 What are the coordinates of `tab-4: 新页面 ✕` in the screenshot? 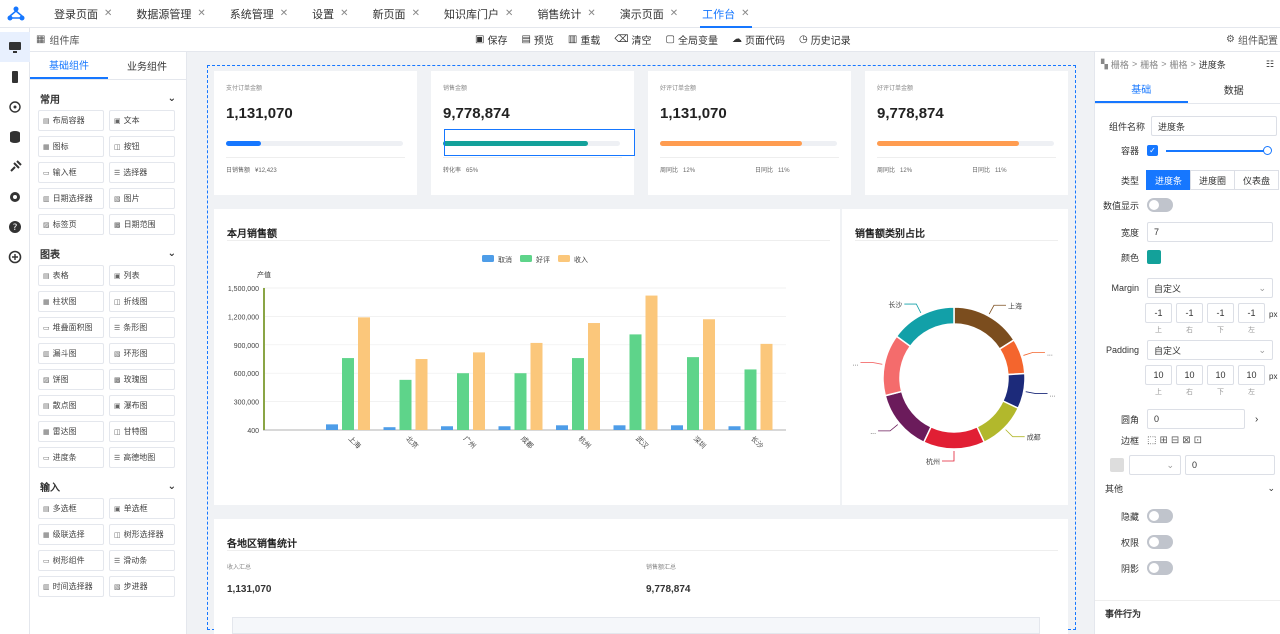 It's located at (396, 14).